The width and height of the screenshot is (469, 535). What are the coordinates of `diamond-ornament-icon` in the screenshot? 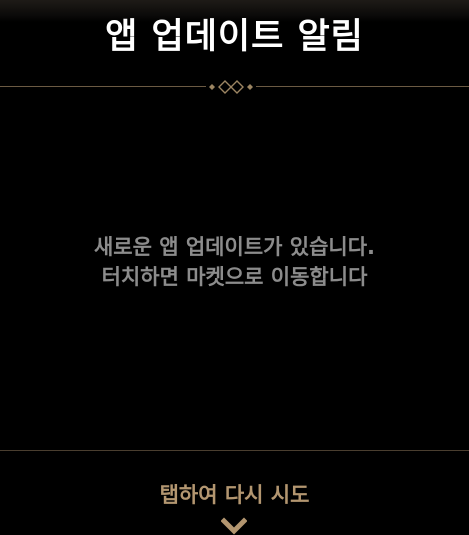 It's located at (231, 87).